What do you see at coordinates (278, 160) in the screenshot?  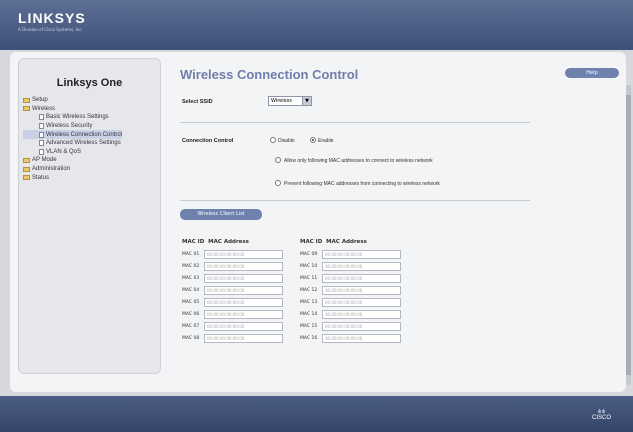 I see `radio-allow` at bounding box center [278, 160].